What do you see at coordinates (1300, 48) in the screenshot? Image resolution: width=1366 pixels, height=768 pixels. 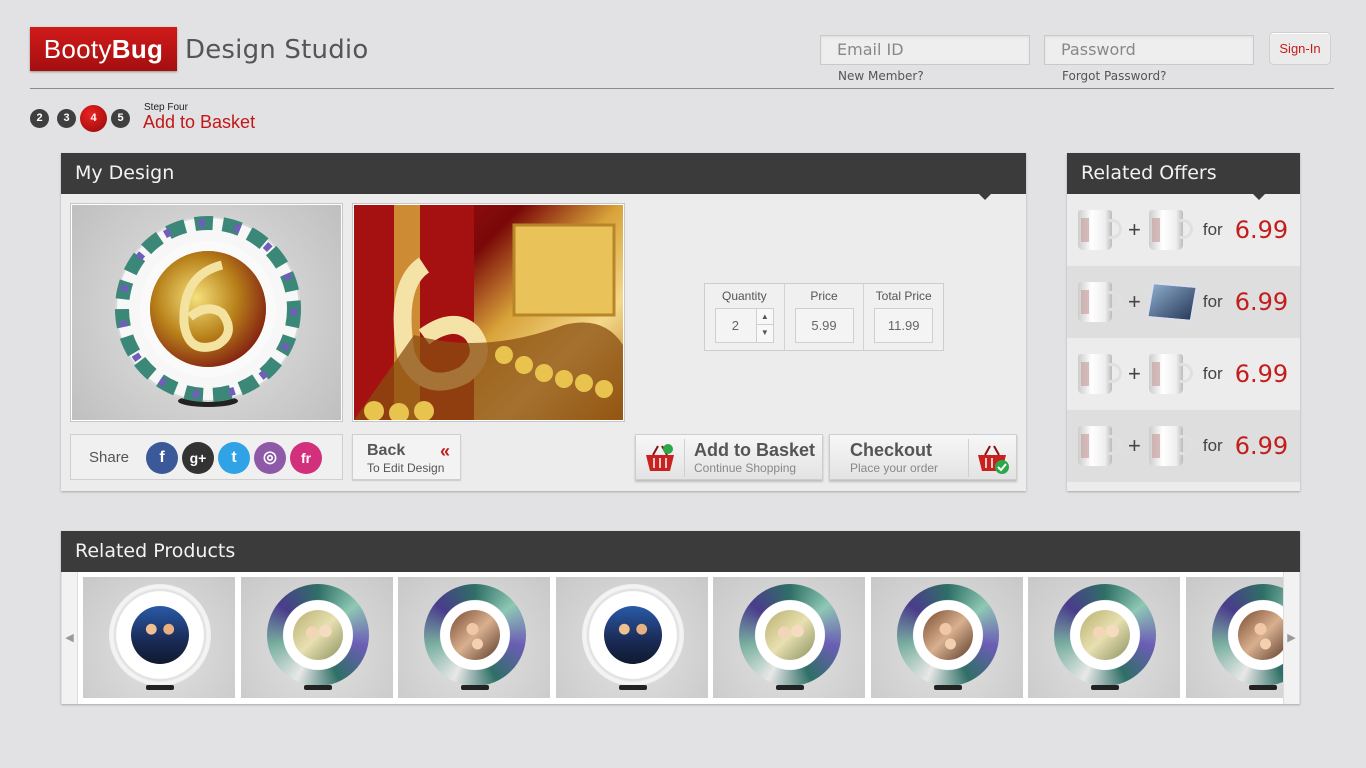 I see `sign-in-button: Sign-In` at bounding box center [1300, 48].